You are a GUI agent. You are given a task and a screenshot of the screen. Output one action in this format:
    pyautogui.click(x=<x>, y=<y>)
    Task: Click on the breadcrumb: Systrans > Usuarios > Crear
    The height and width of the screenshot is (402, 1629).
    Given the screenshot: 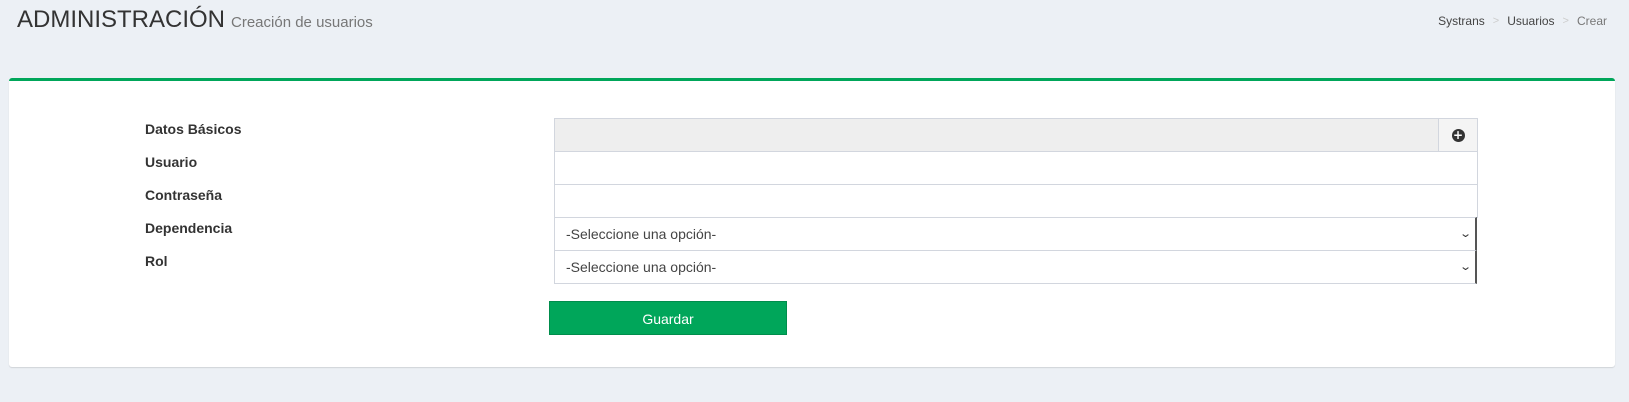 What is the action you would take?
    pyautogui.click(x=1522, y=21)
    